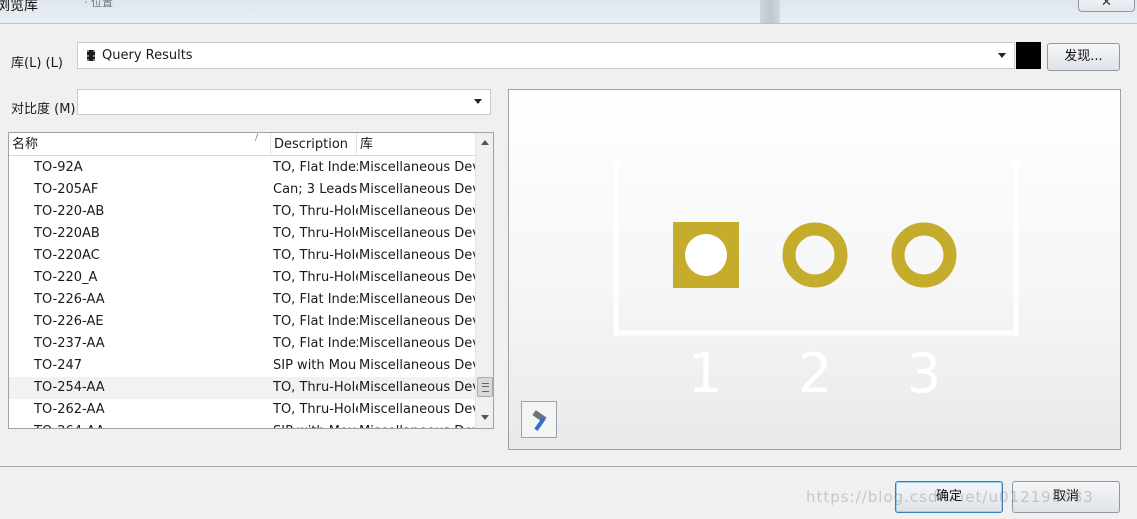 The image size is (1137, 519). Describe the element at coordinates (242, 190) in the screenshot. I see `list-item: TO-205AF Can; 3 Leads; Miscellaneous Dev` at that location.